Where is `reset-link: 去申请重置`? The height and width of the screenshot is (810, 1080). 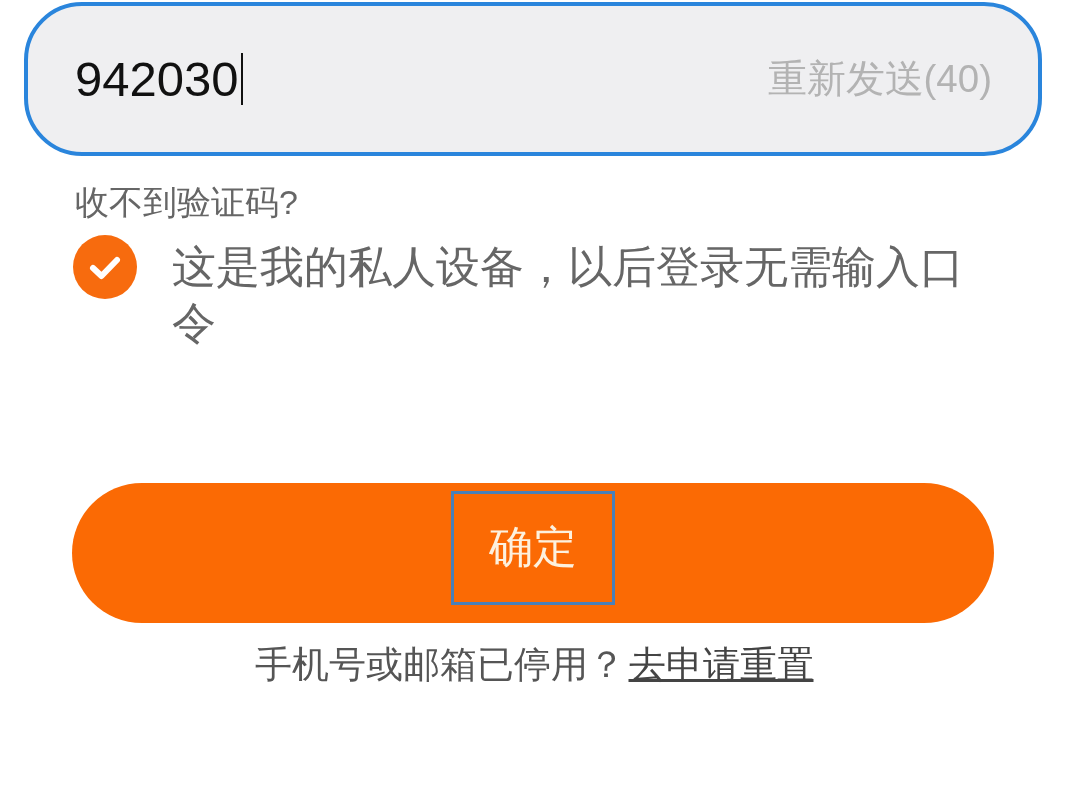
reset-link: 去申请重置 is located at coordinates (721, 665).